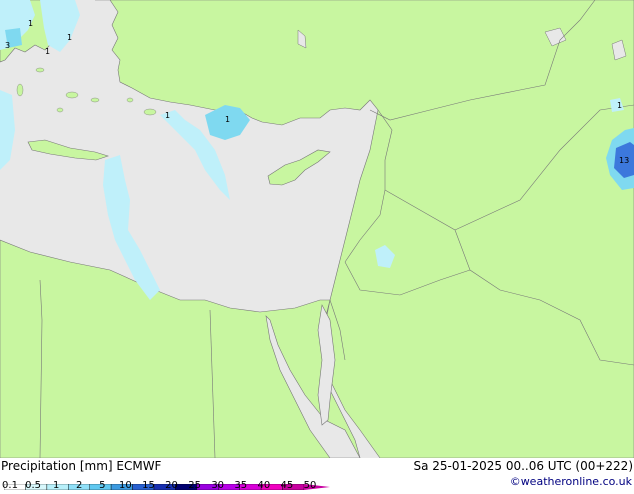  I want to click on map-title: Precipitation [mm] ECMWF, so click(81, 466).